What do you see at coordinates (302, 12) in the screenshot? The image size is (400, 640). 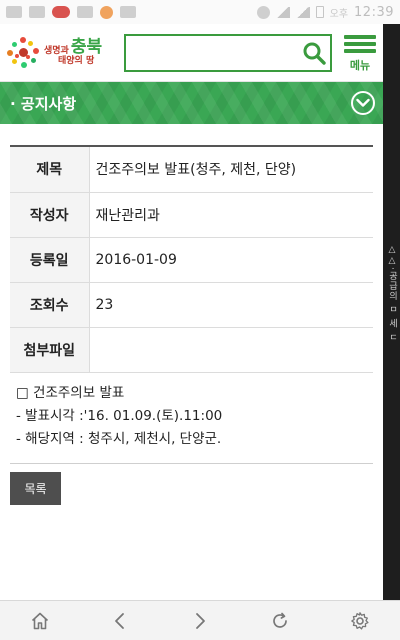 I see `signal-icon` at bounding box center [302, 12].